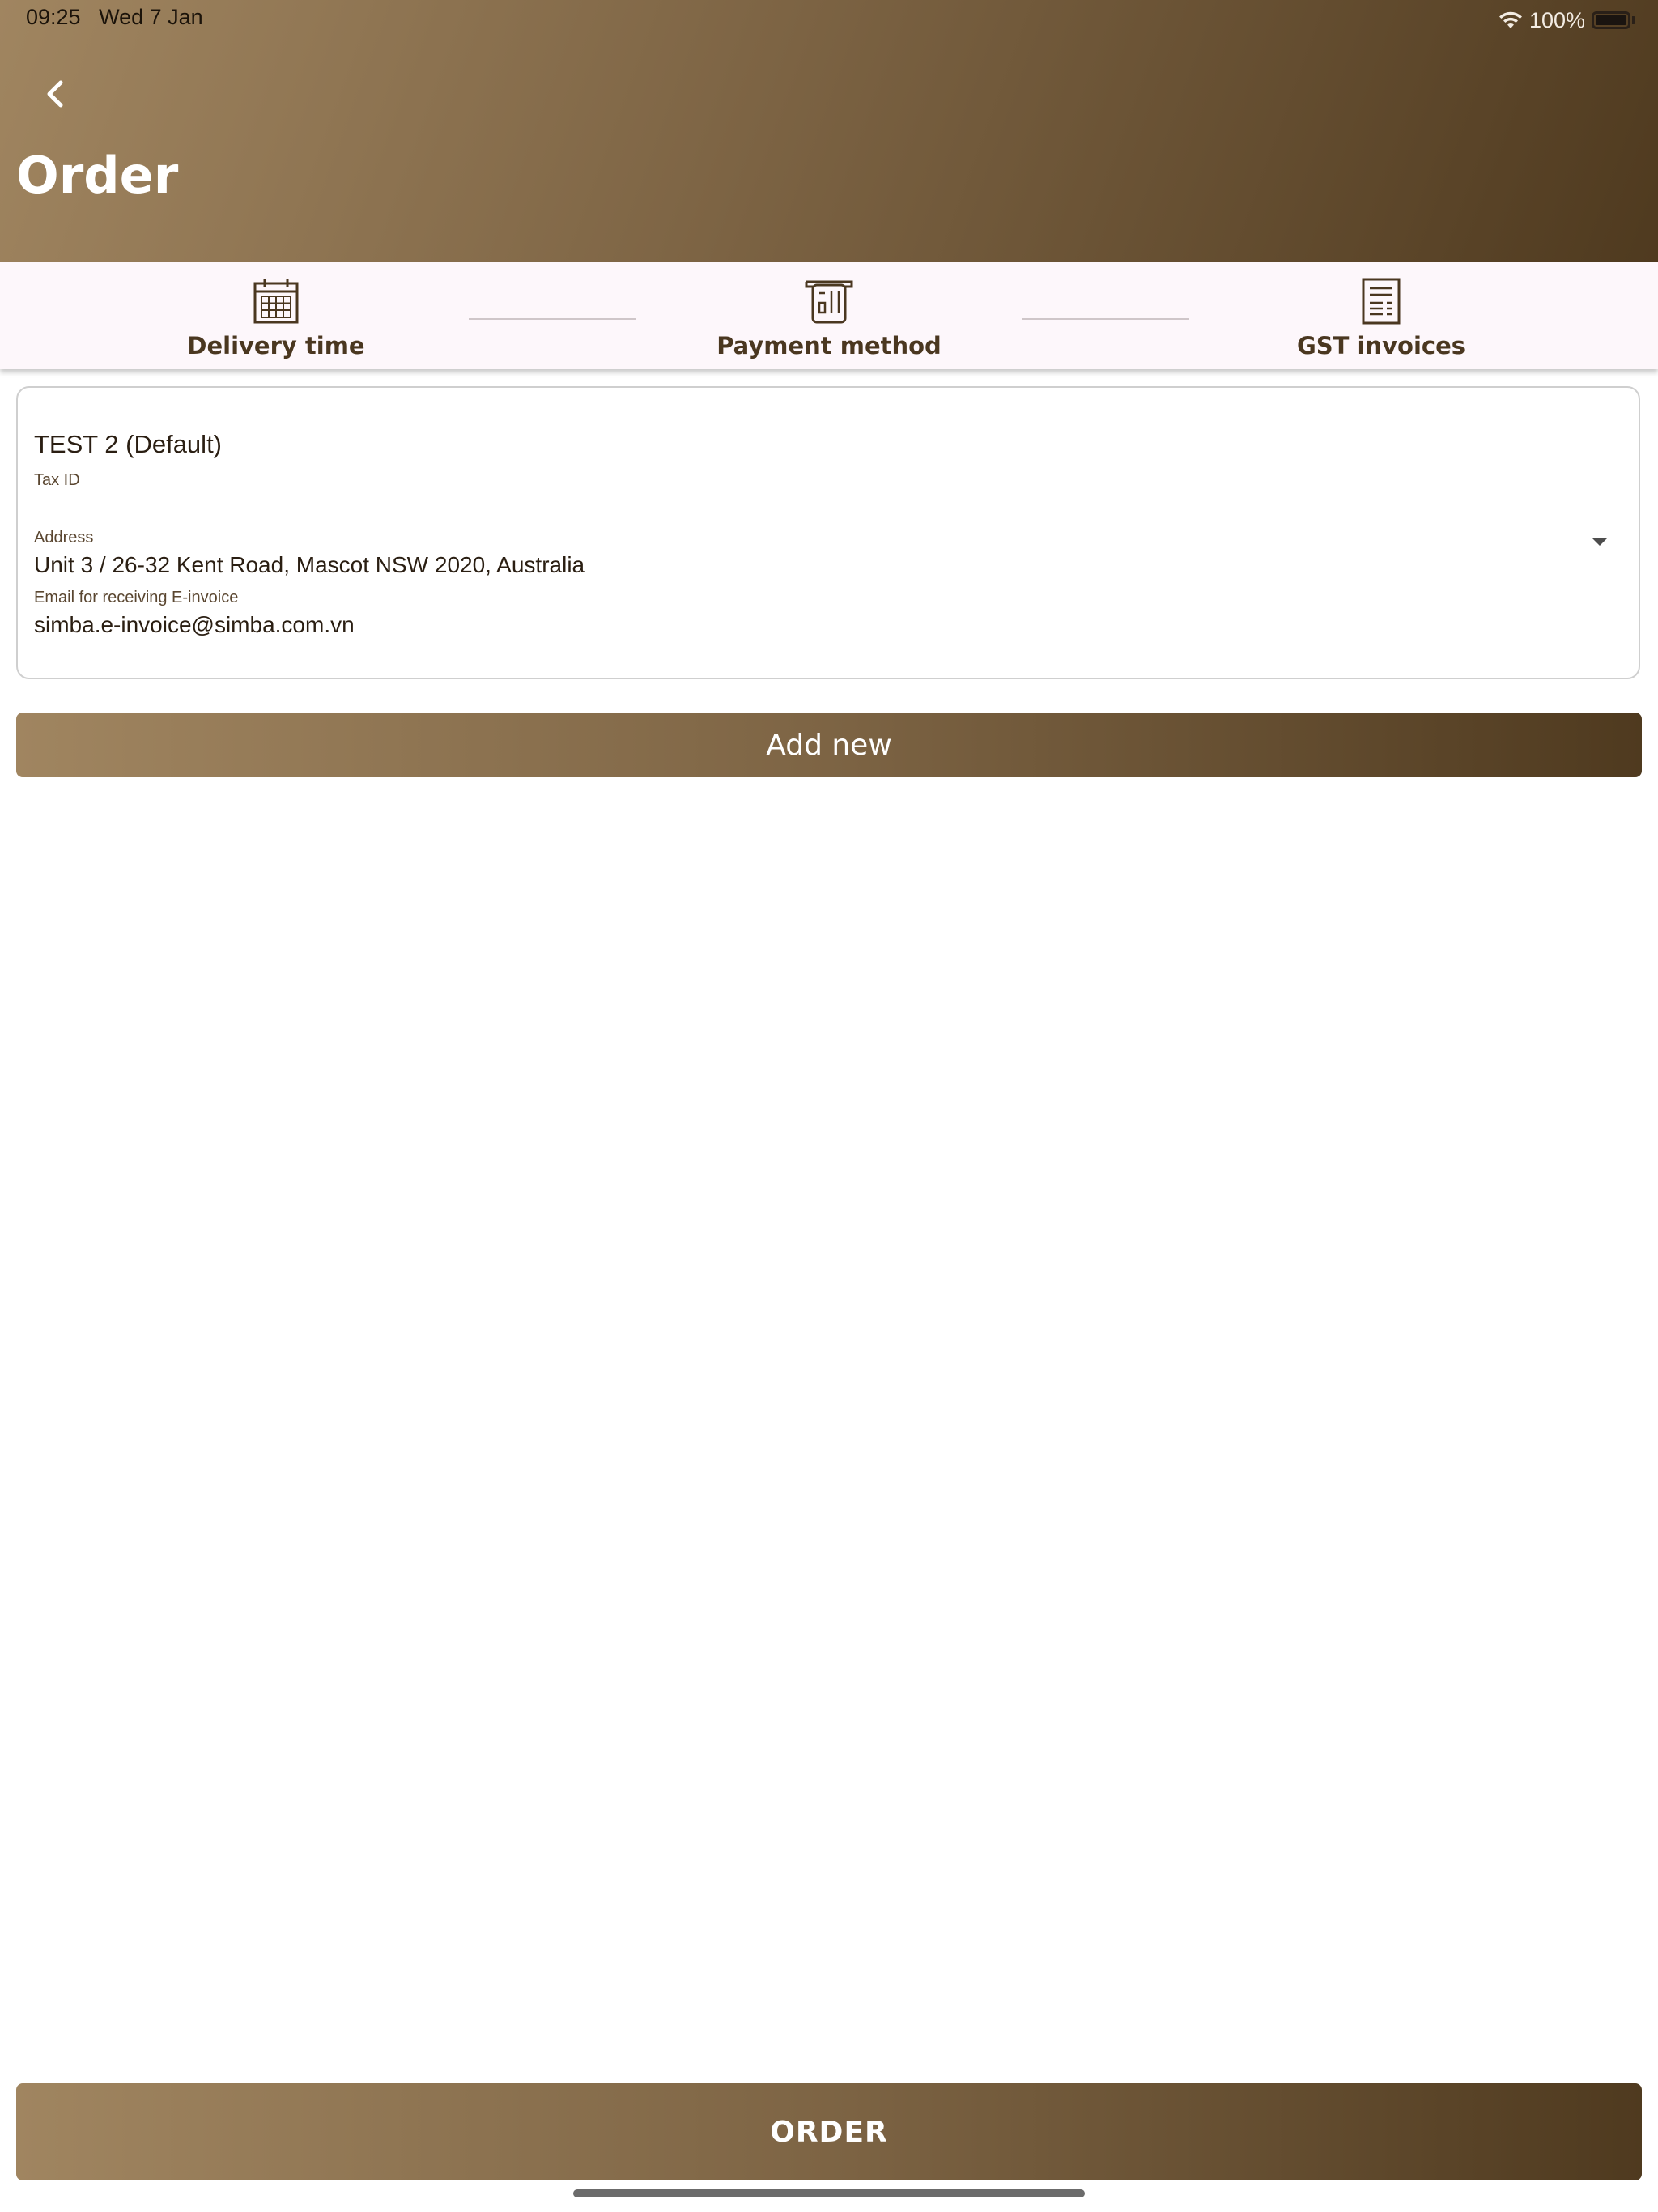 Image resolution: width=1658 pixels, height=2212 pixels. What do you see at coordinates (136, 598) in the screenshot?
I see `email-label: Email for receiving E-invoice` at bounding box center [136, 598].